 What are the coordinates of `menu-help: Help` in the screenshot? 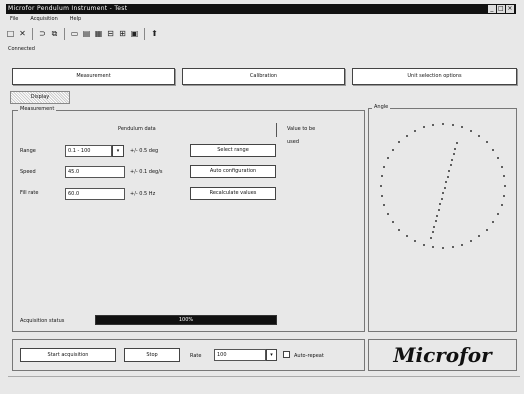 It's located at (75, 19).